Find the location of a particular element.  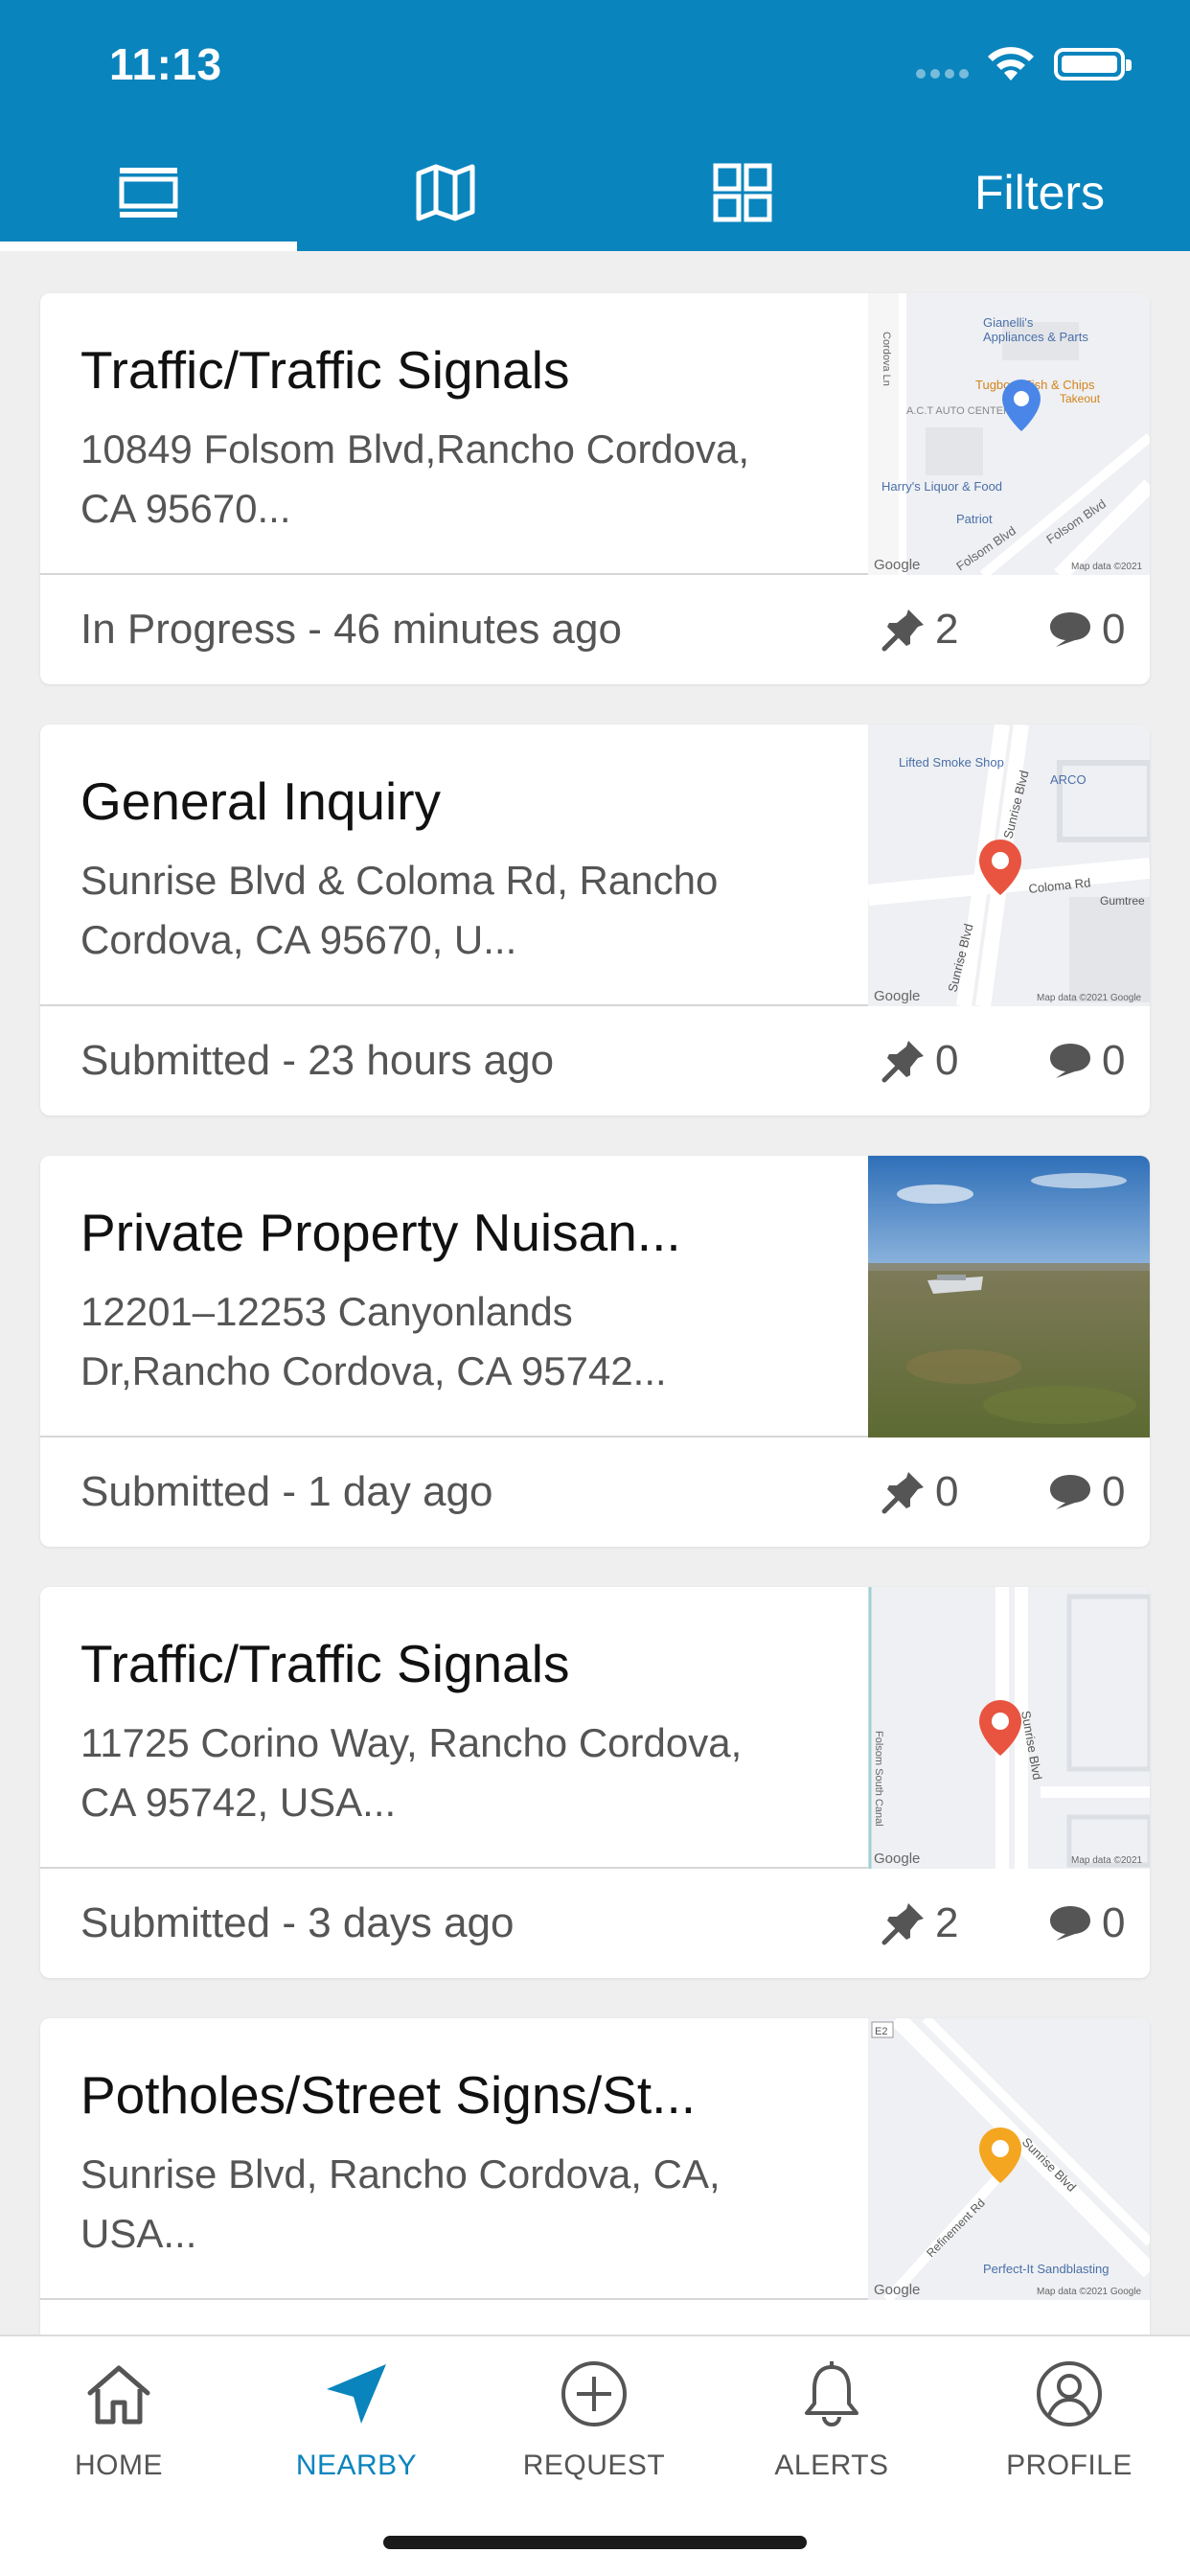

list-view-icon is located at coordinates (148, 193).